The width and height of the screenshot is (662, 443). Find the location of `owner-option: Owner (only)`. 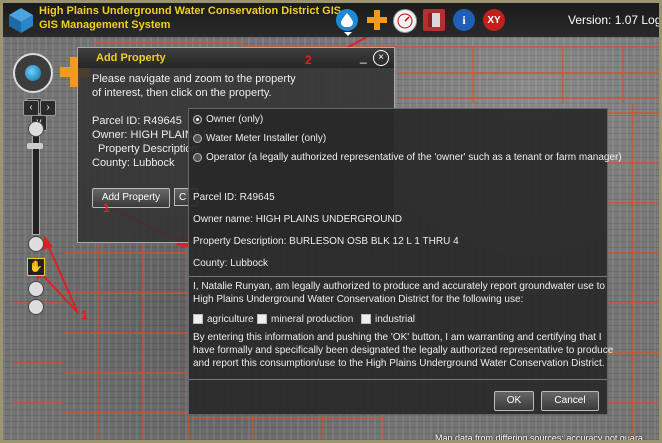

owner-option: Owner (only) is located at coordinates (228, 119).